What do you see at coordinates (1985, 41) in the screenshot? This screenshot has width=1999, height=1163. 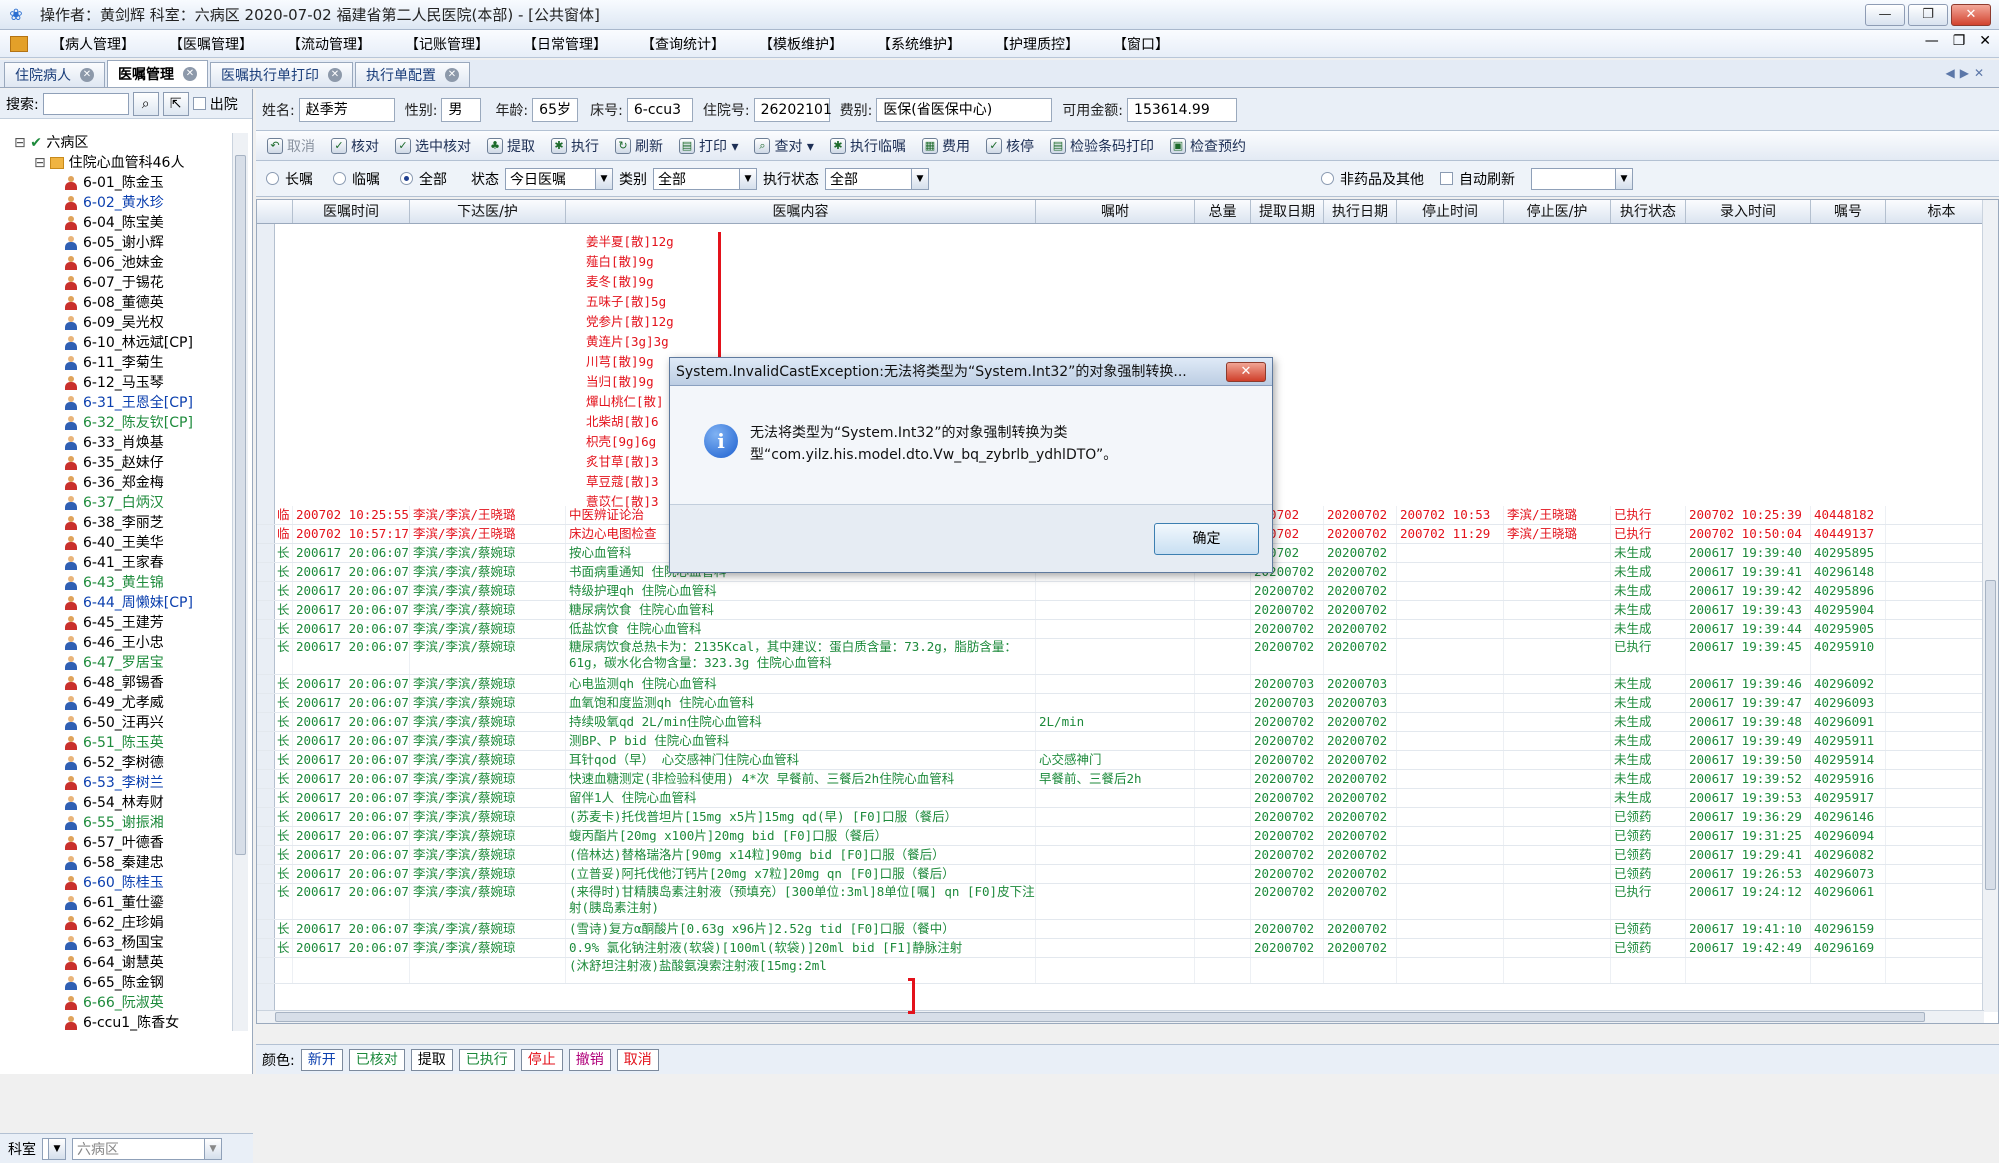 I see `mdi-close-button: ✕` at bounding box center [1985, 41].